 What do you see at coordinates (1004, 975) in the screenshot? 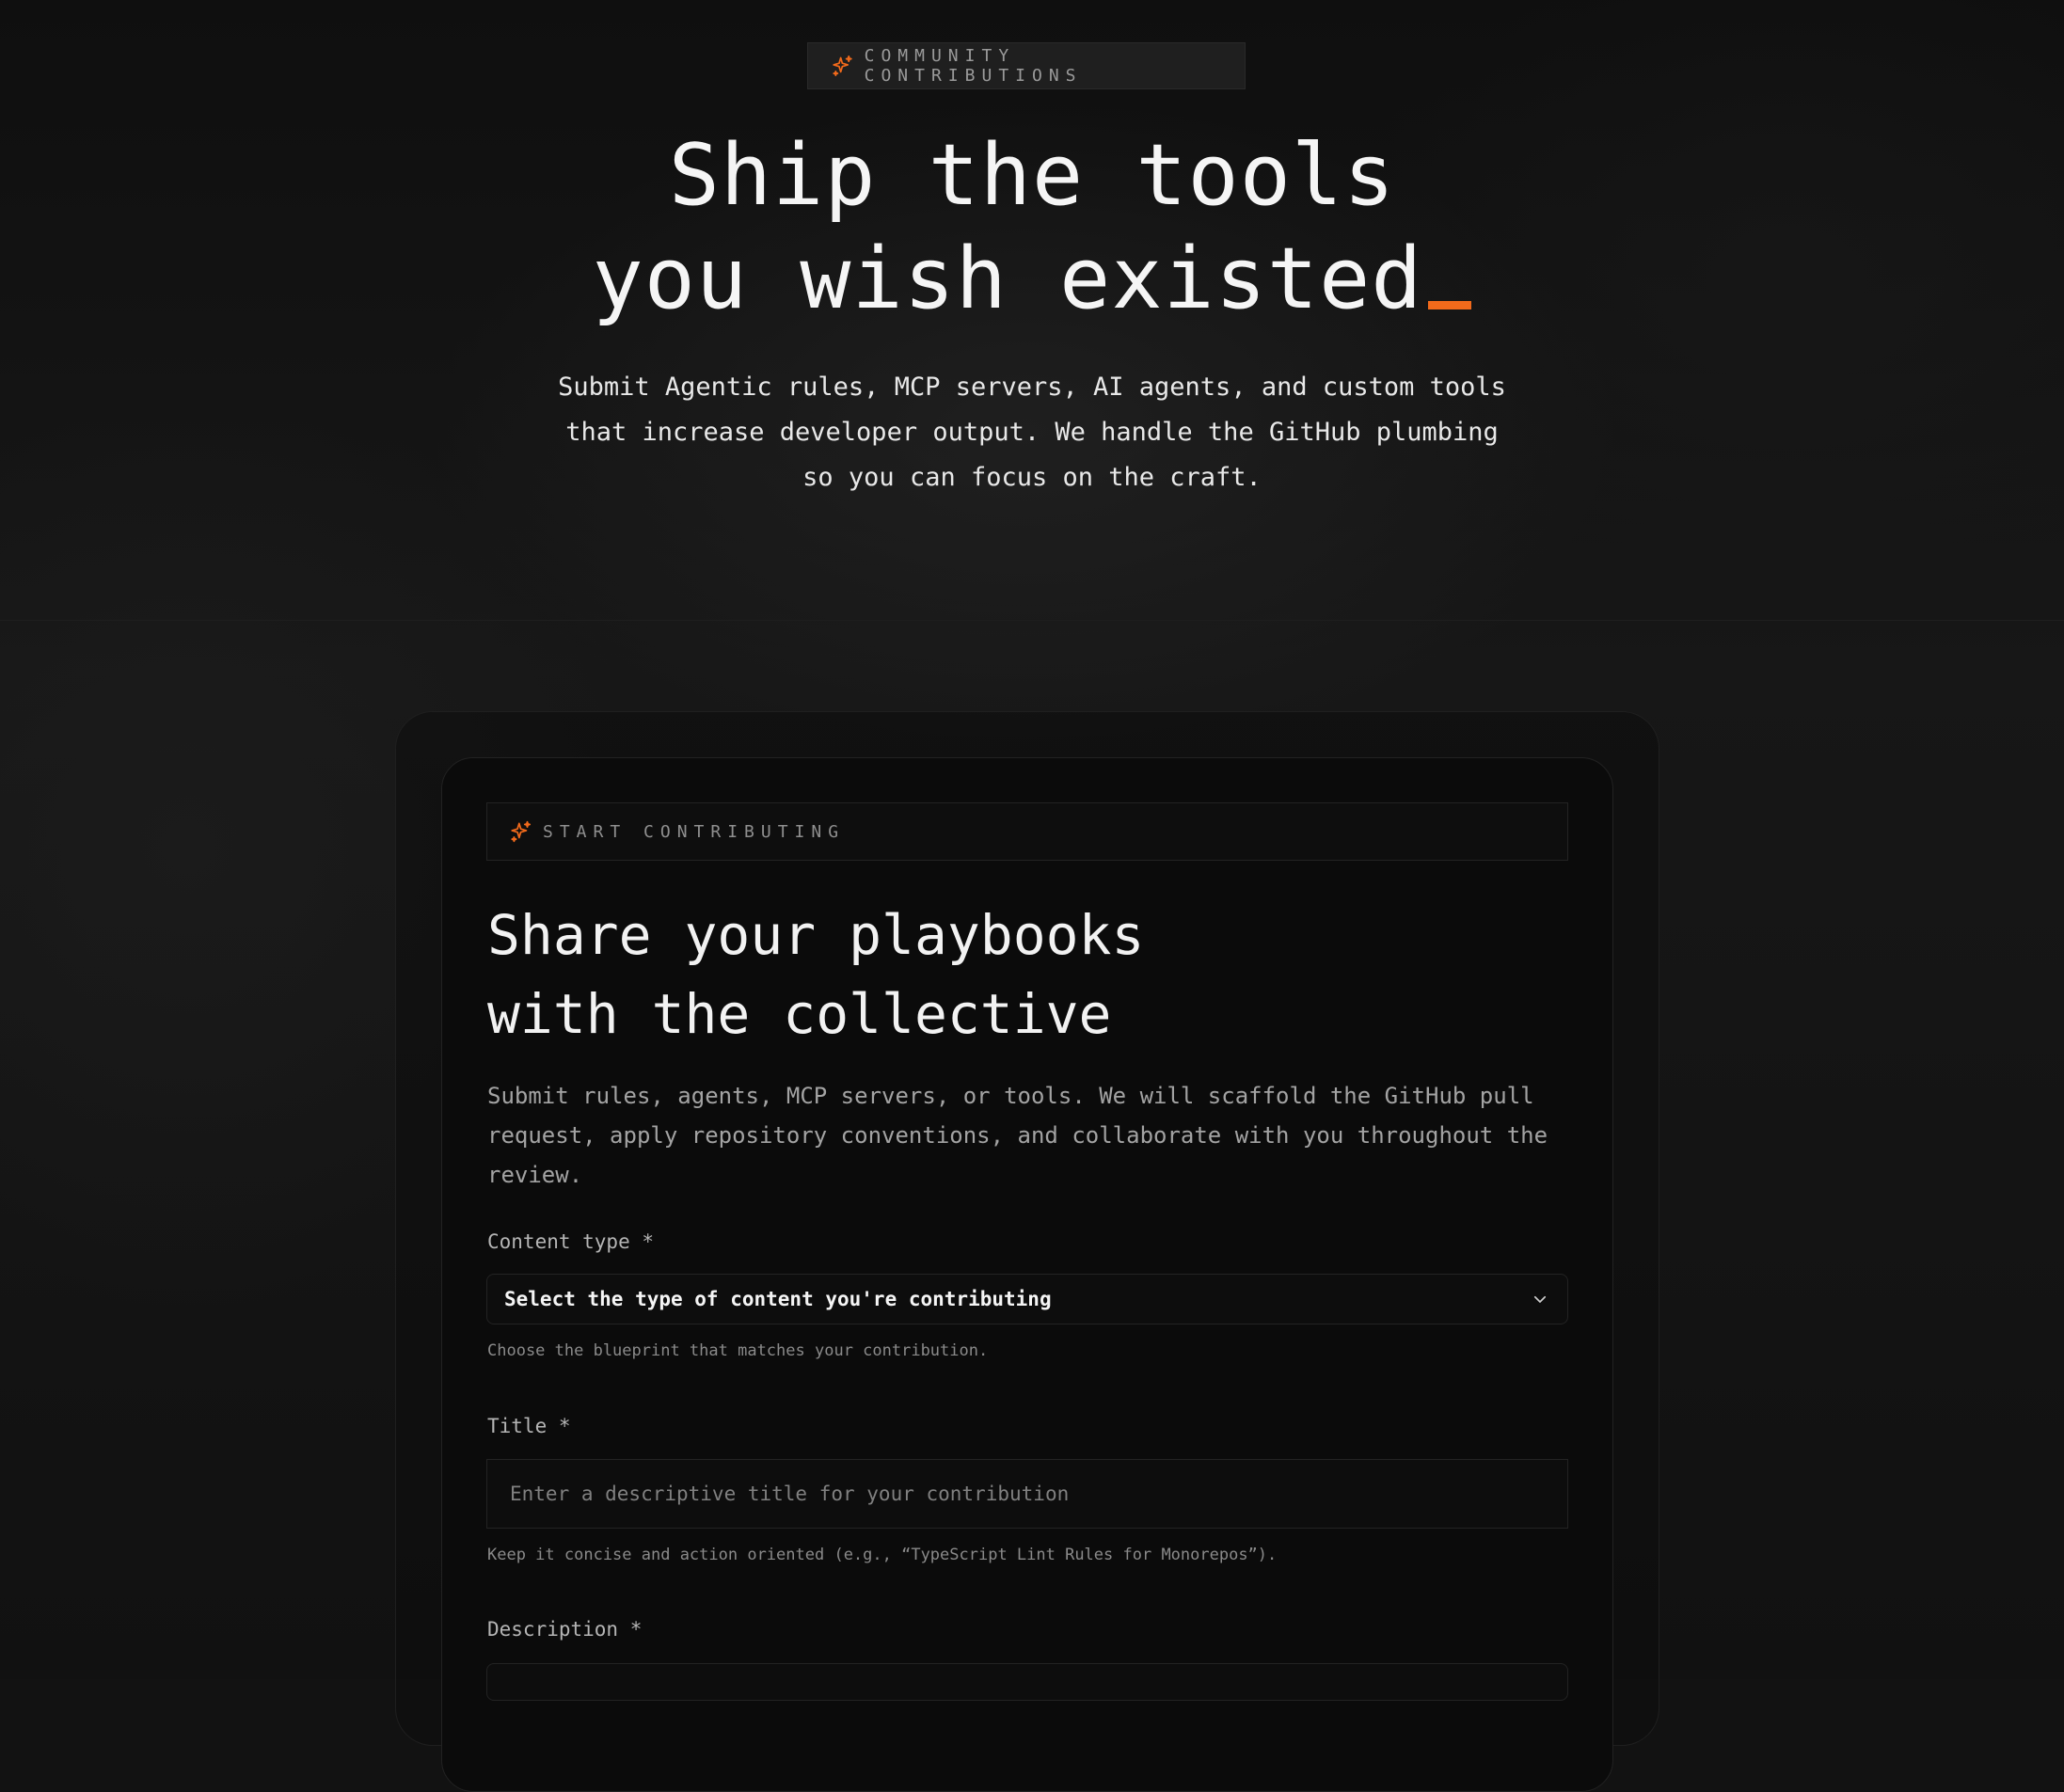
I see `form-title: Share your playbooks with the collective` at bounding box center [1004, 975].